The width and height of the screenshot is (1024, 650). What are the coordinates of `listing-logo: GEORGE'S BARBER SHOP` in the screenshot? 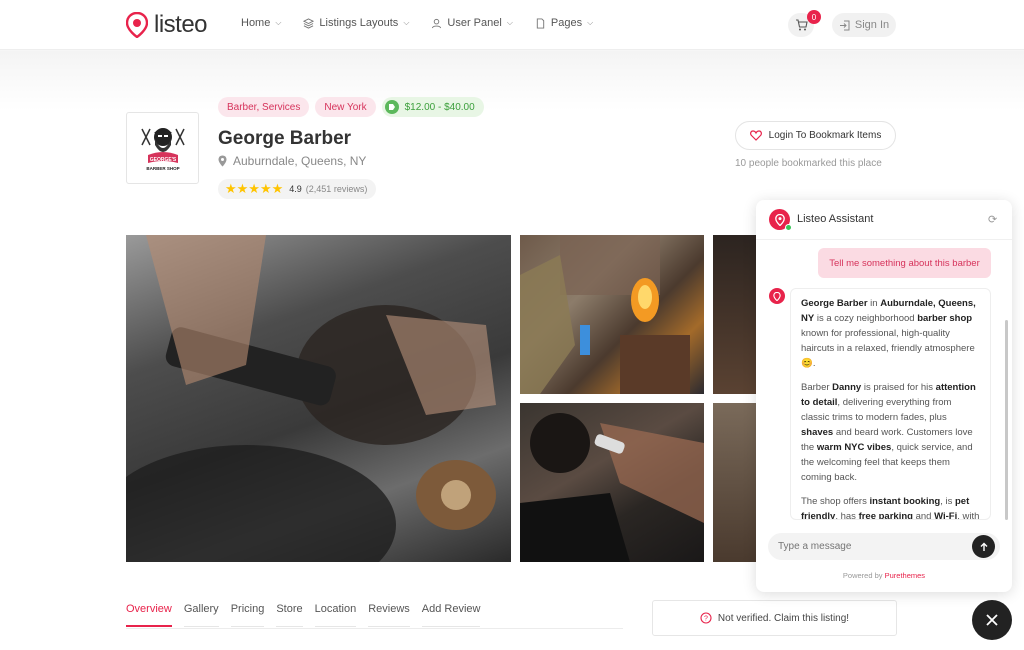 It's located at (162, 148).